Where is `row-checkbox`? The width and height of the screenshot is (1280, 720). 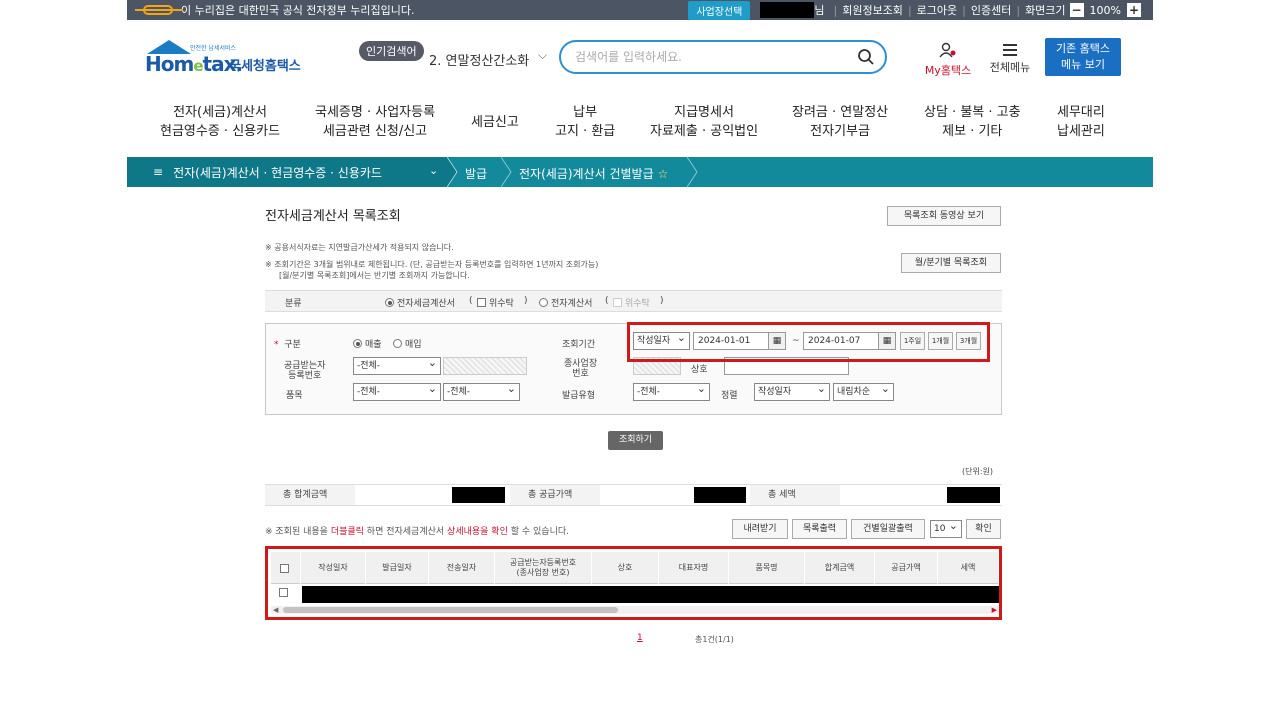
row-checkbox is located at coordinates (283, 592).